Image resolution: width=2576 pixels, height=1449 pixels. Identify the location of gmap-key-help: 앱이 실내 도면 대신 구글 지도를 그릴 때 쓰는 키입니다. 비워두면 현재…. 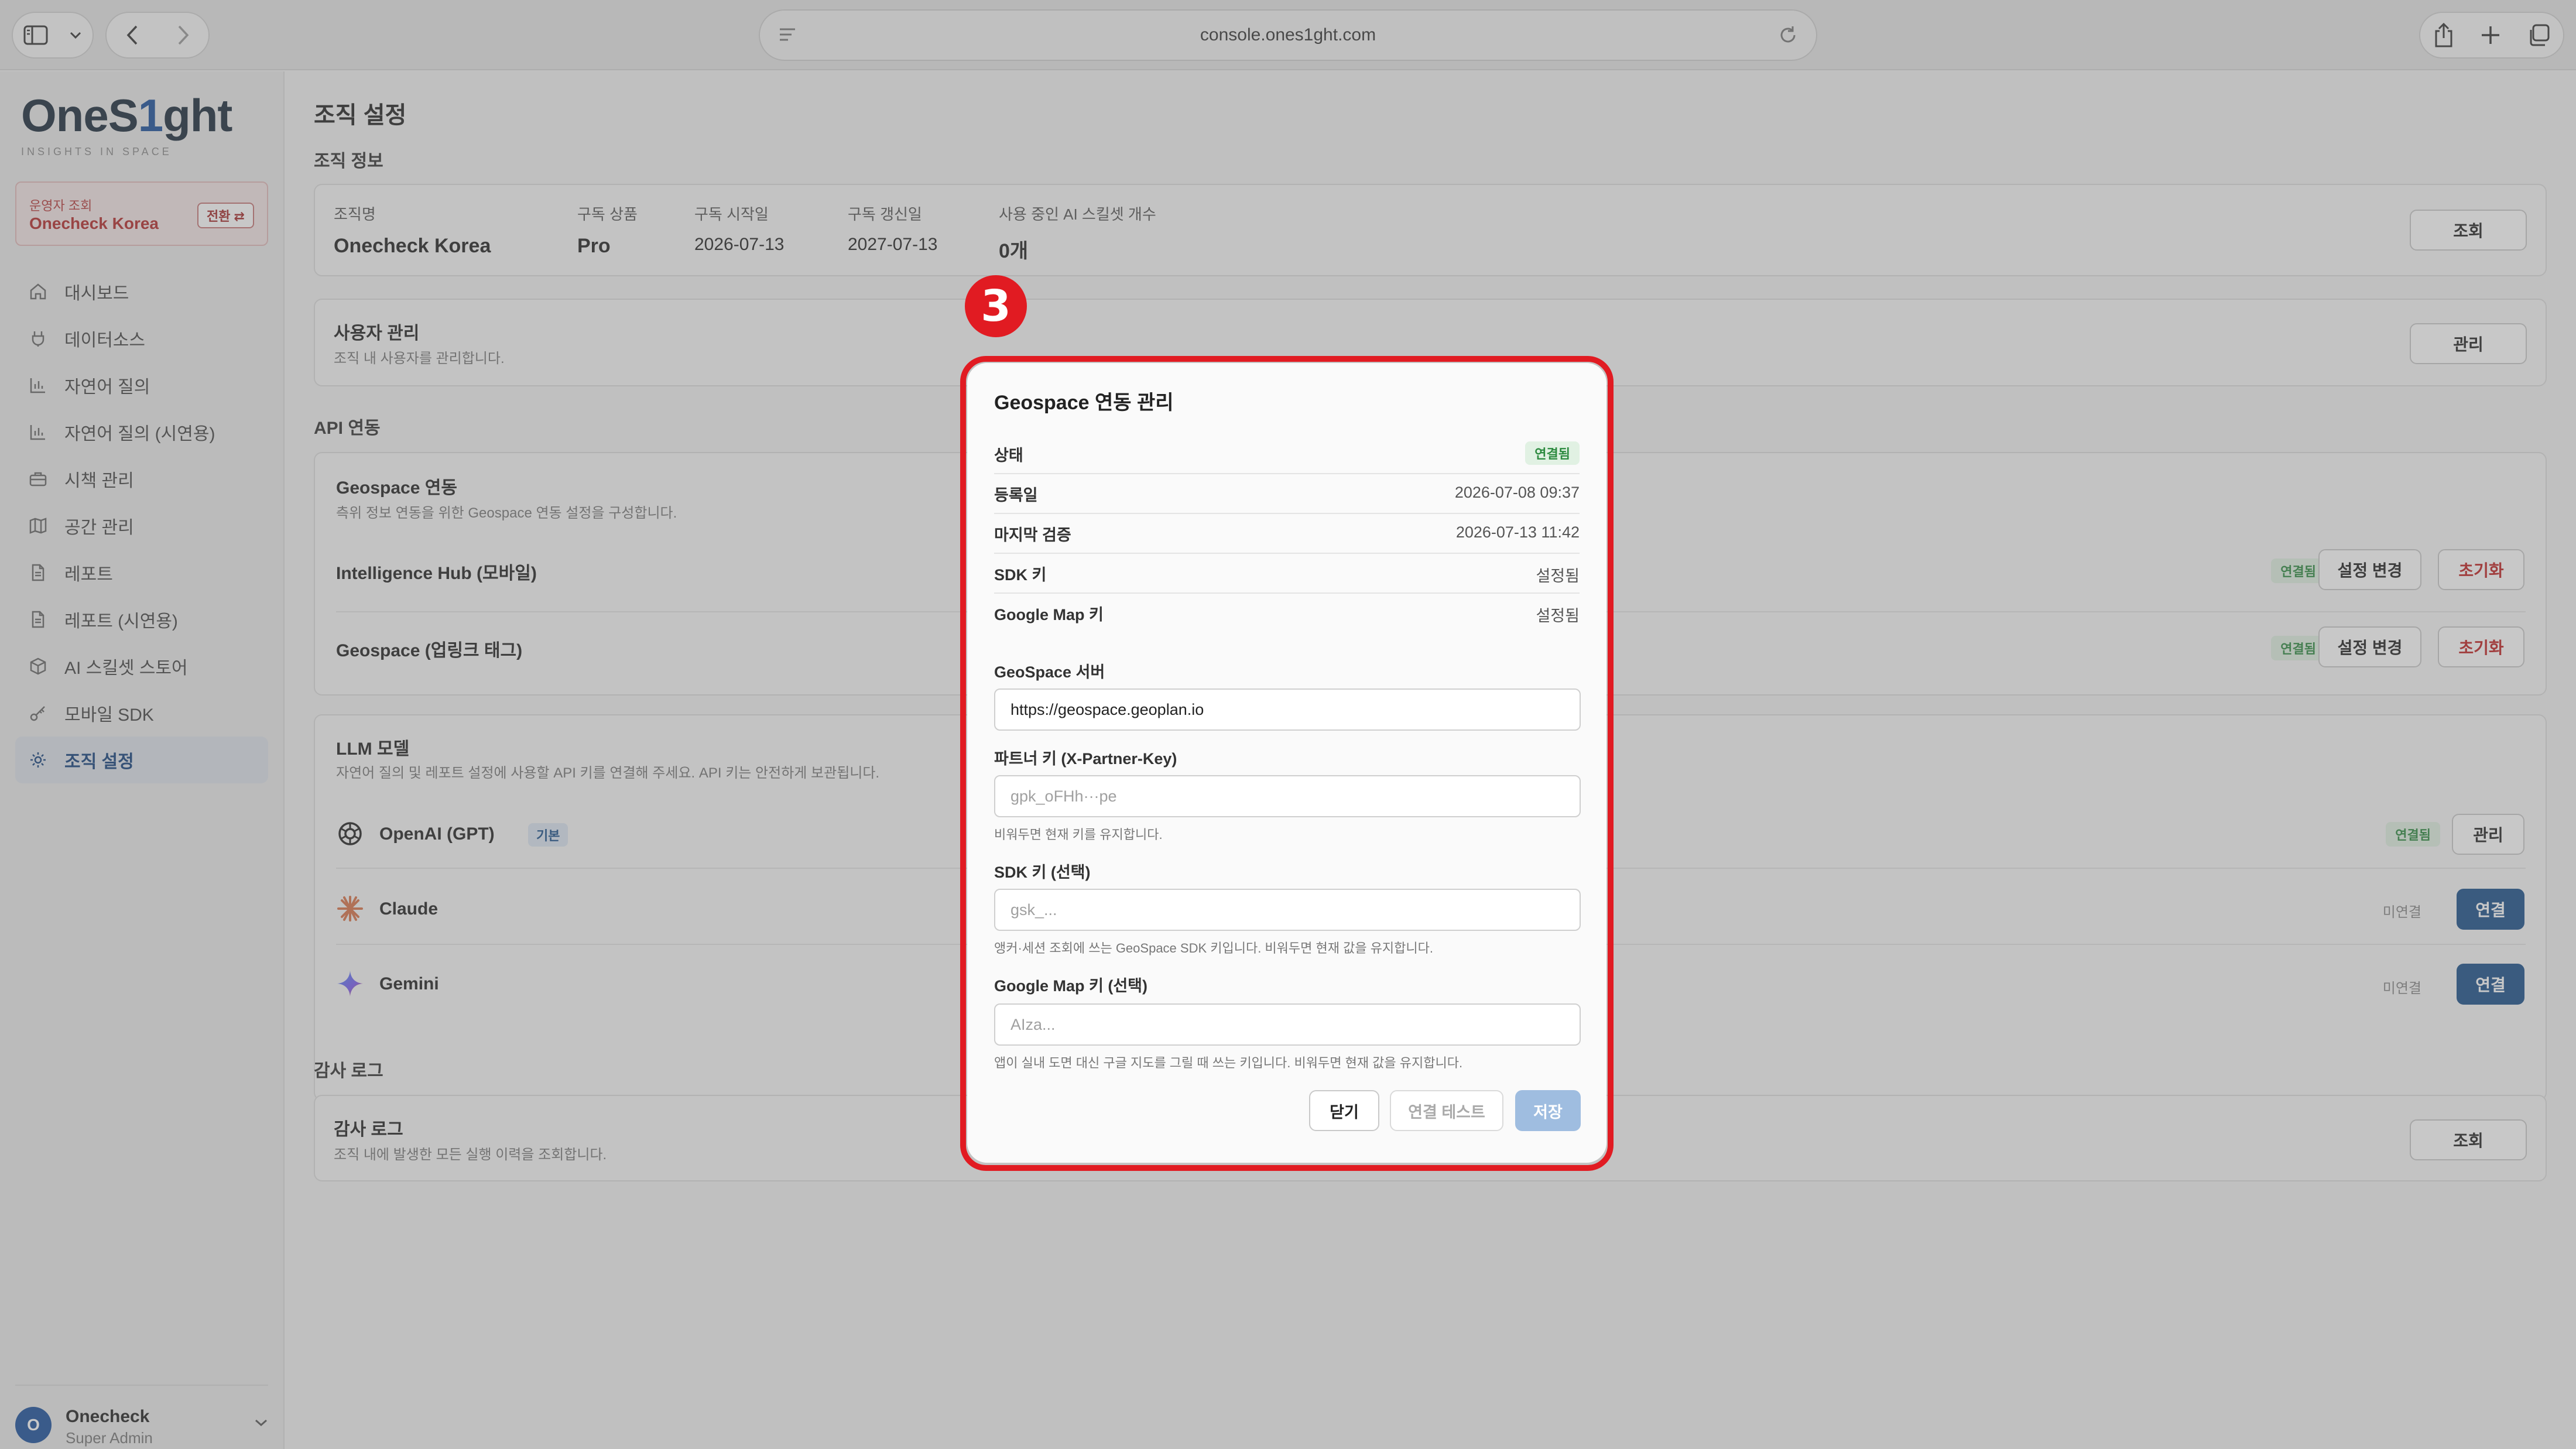
(1228, 1063).